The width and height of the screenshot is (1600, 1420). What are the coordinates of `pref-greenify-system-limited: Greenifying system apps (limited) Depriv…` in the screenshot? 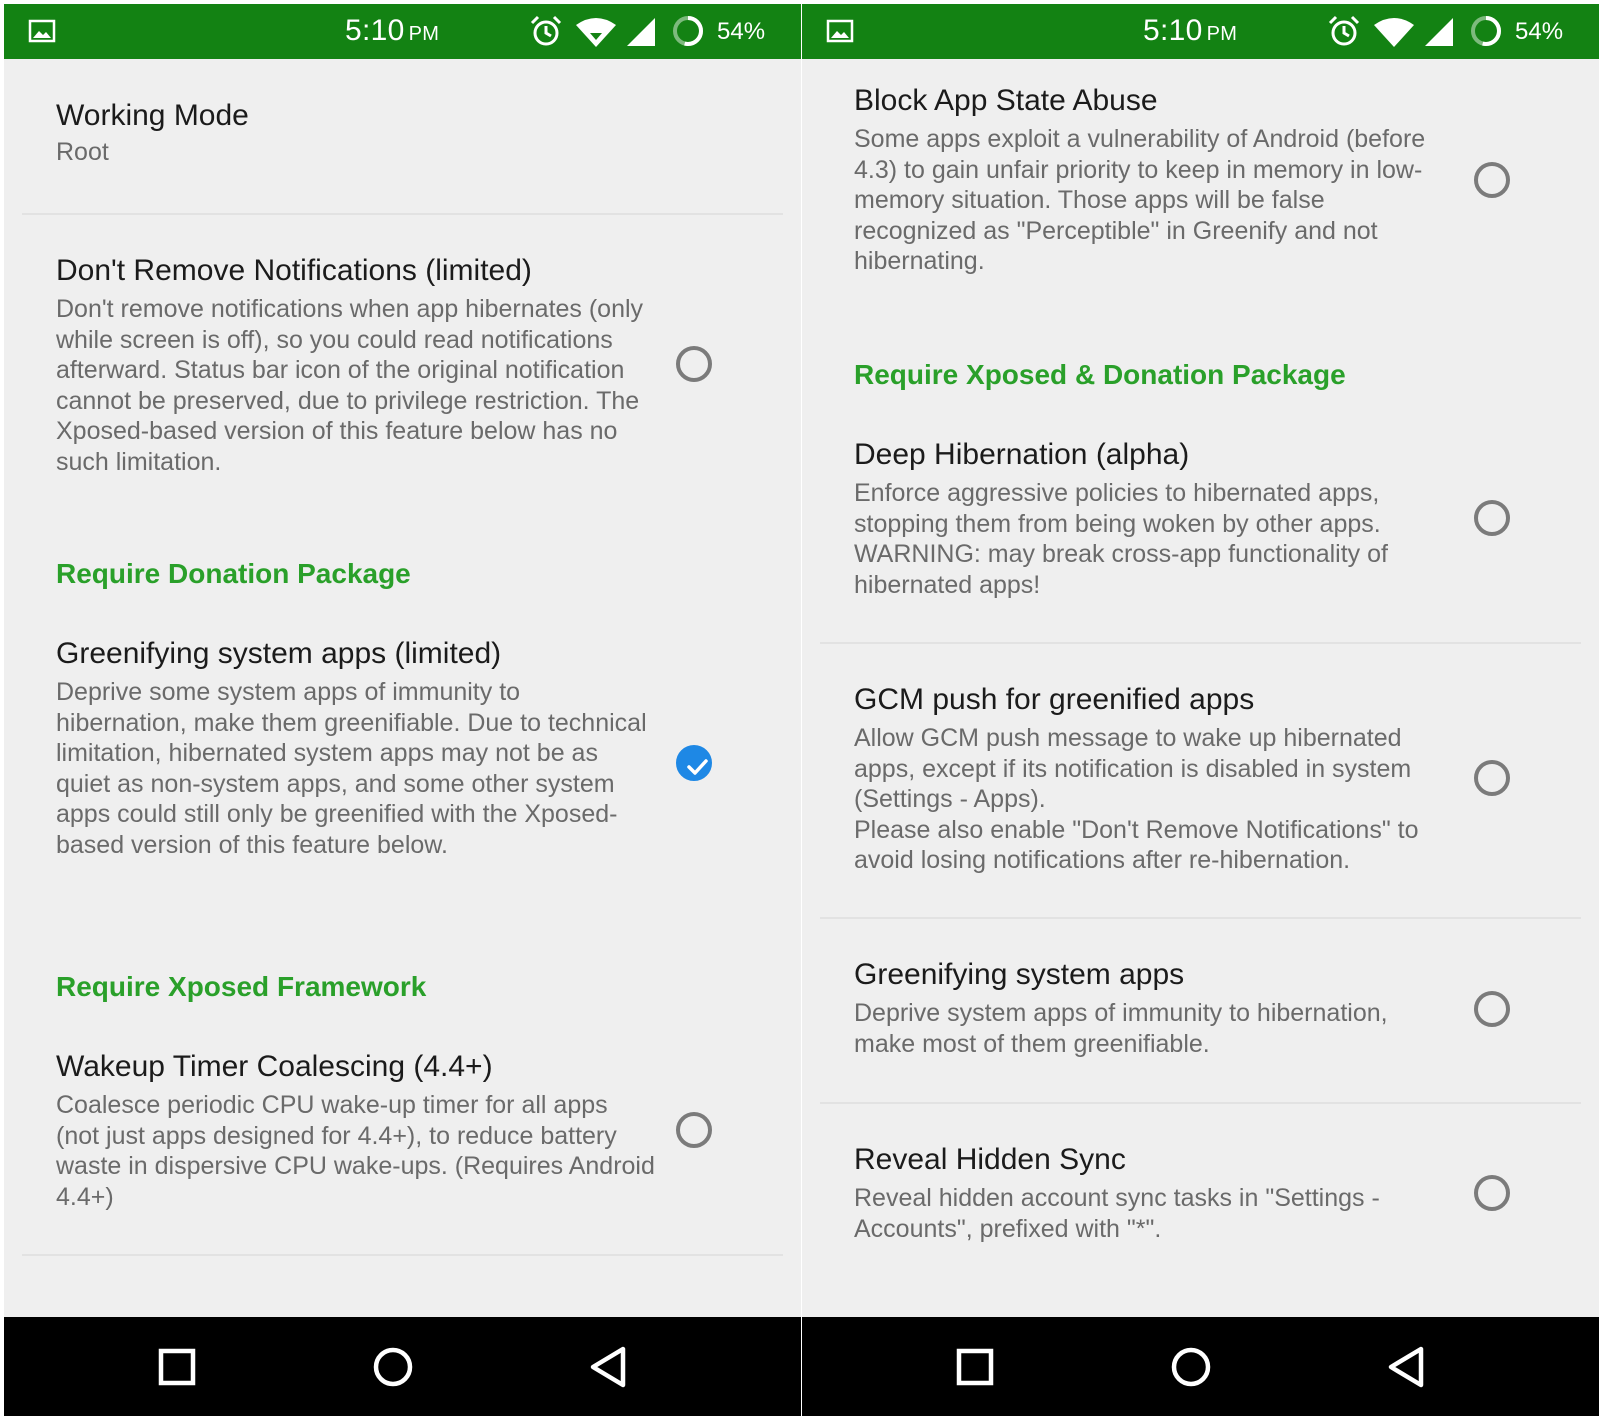 It's located at (356, 747).